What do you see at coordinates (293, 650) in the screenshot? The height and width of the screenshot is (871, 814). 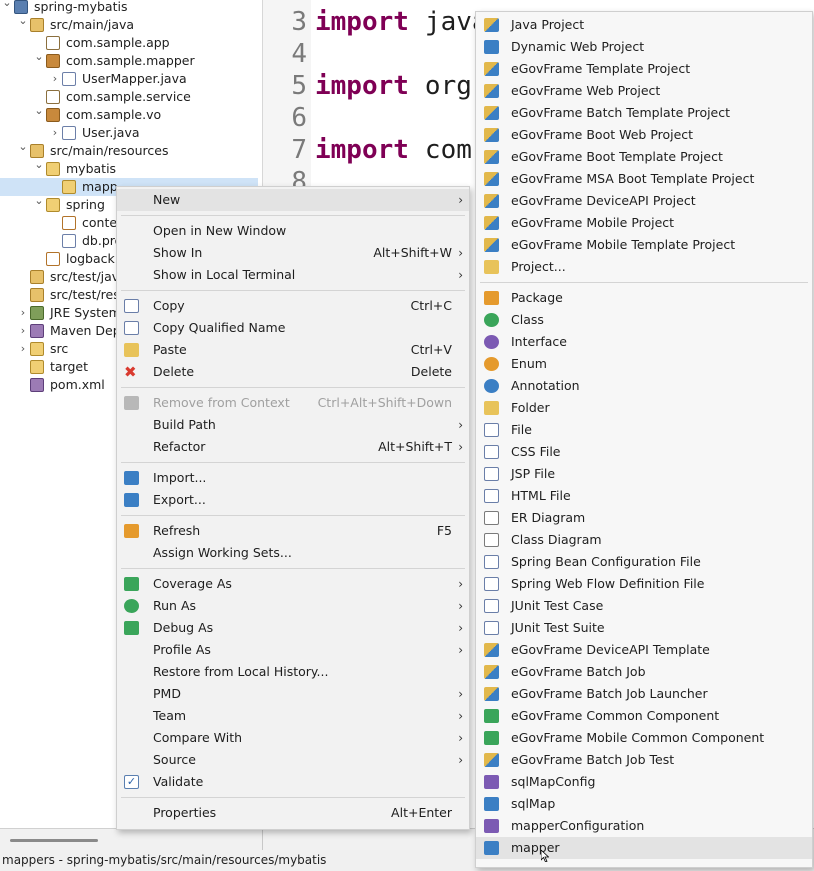 I see `menu-item-profile-as: Profile As ›` at bounding box center [293, 650].